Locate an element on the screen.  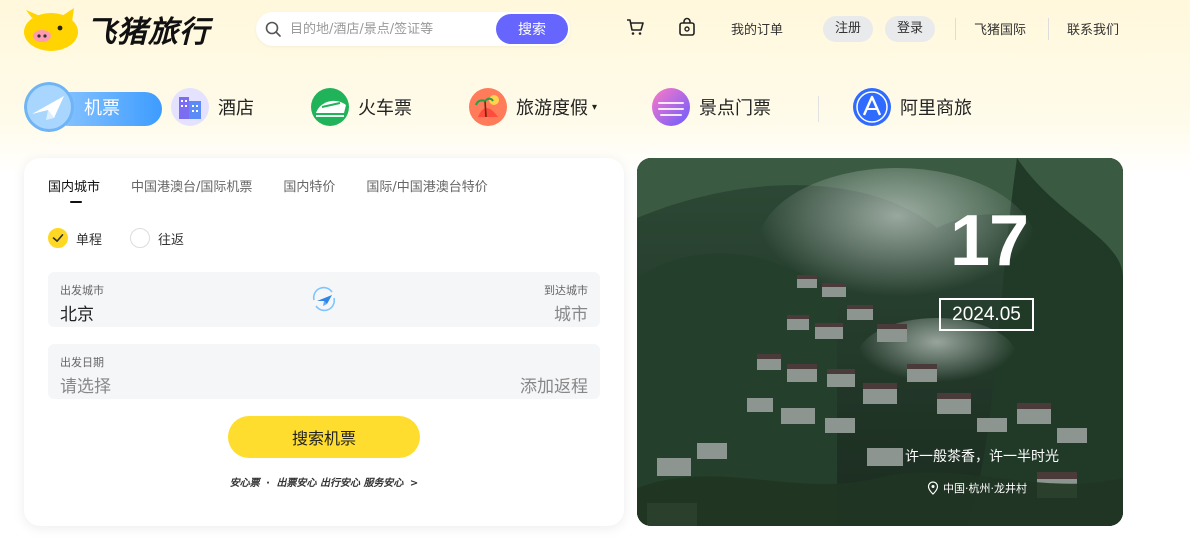
fliggy-logo: 飞猪旅行 is located at coordinates (127, 29).